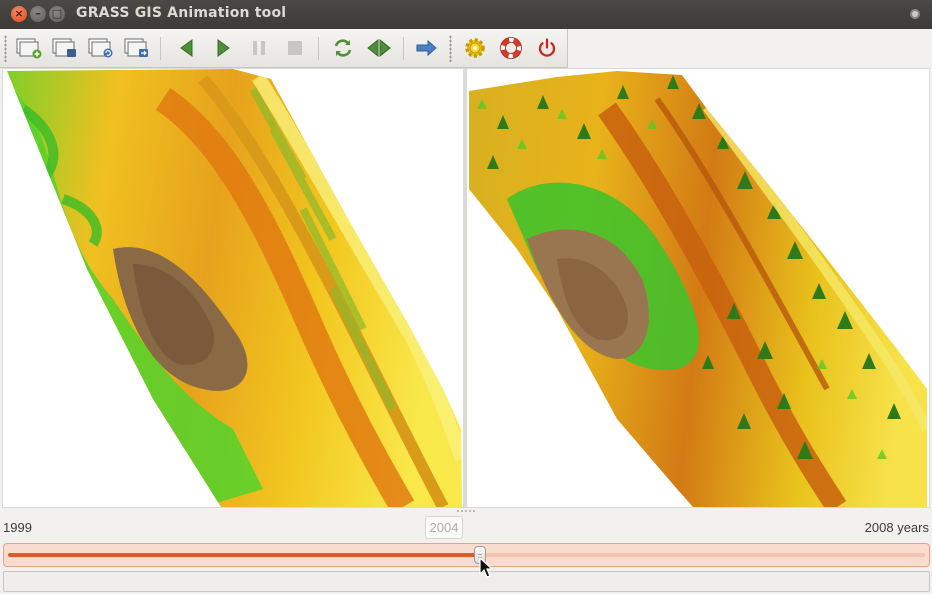 This screenshot has width=932, height=594. I want to click on window-titlebar: × – □ GRASS GIS Animation tool, so click(466, 14).